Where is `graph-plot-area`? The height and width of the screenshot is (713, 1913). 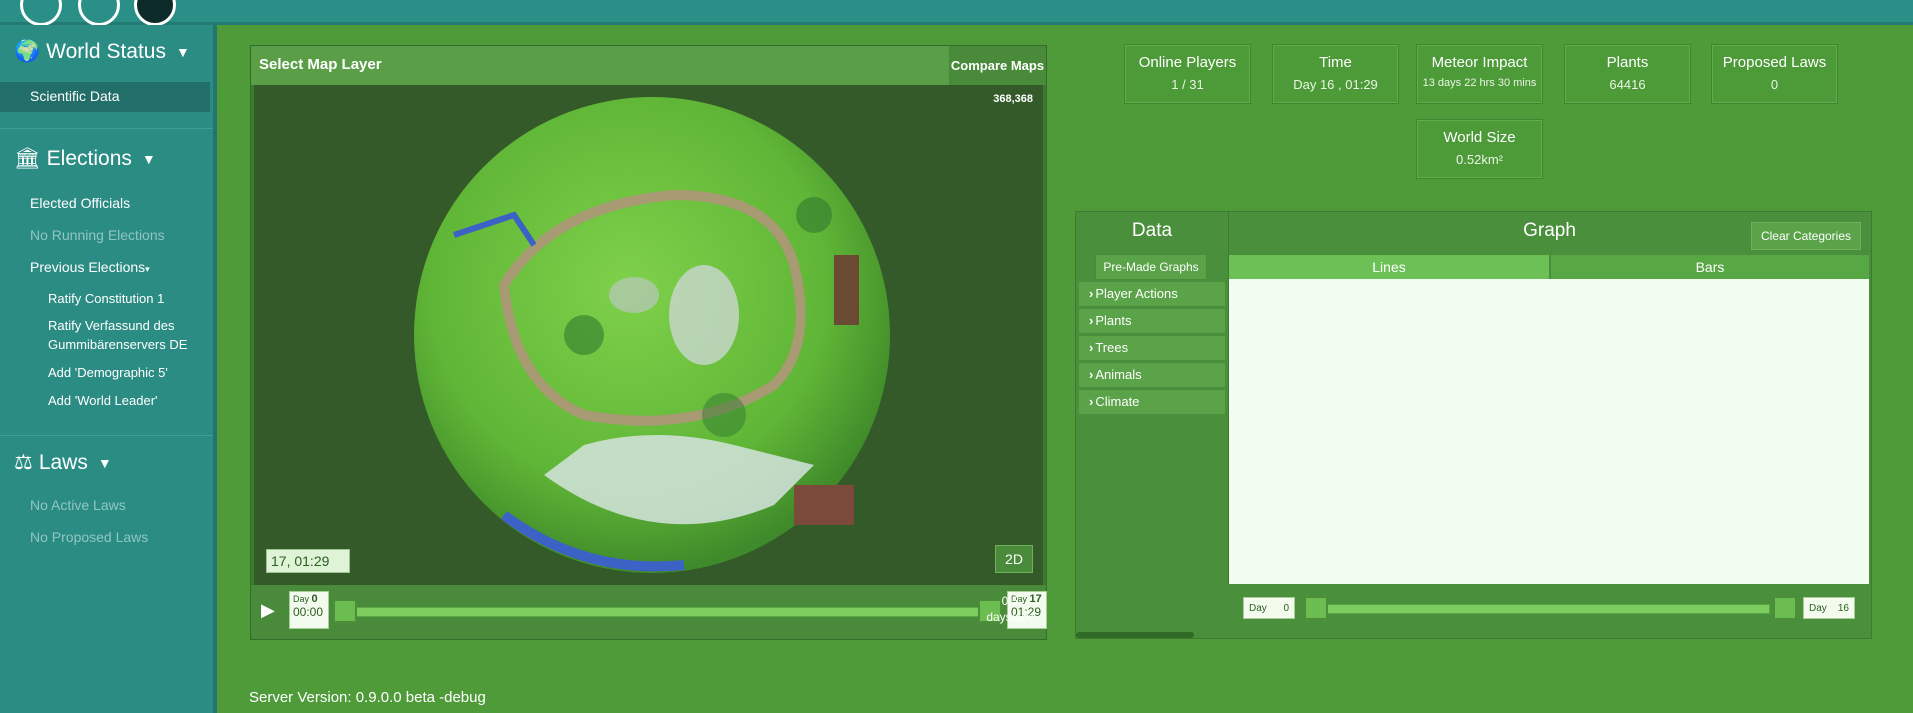 graph-plot-area is located at coordinates (1549, 431).